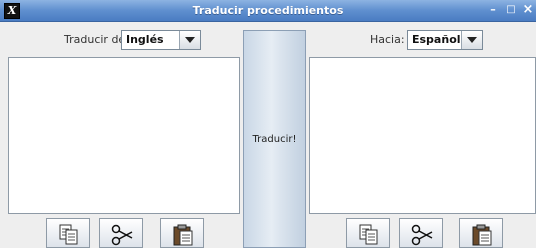 This screenshot has width=536, height=248. I want to click on translate-button: Traducir!, so click(274, 139).